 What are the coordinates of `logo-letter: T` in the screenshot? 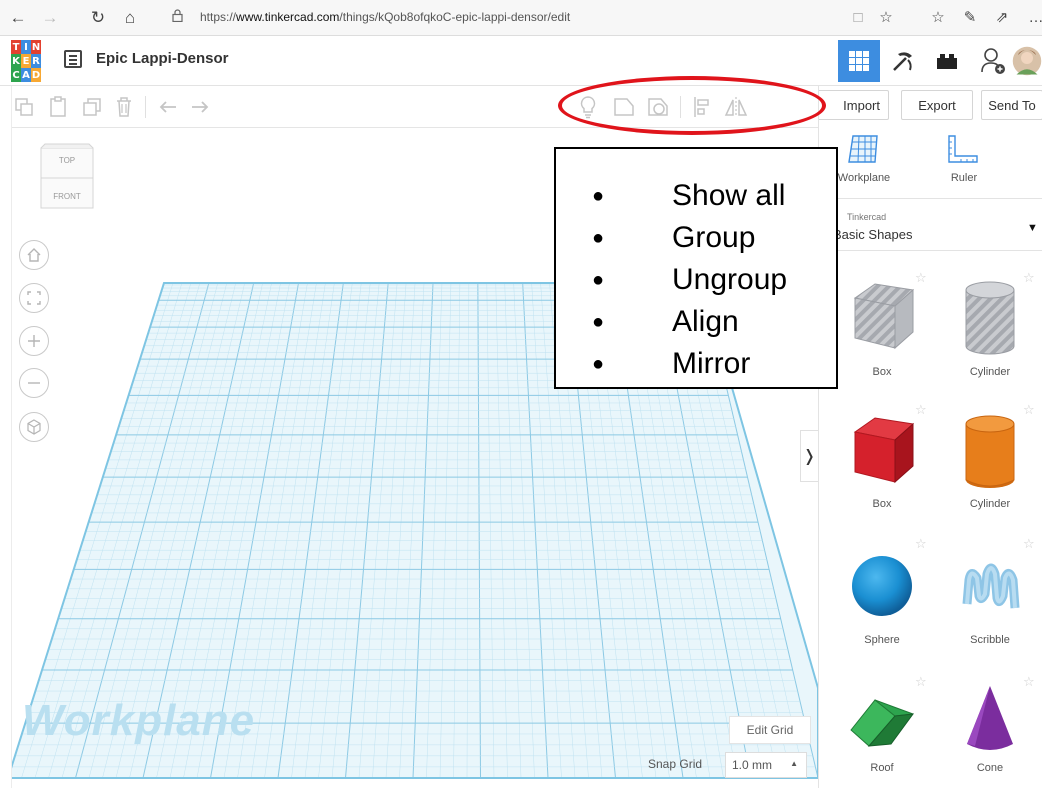 It's located at (16, 47).